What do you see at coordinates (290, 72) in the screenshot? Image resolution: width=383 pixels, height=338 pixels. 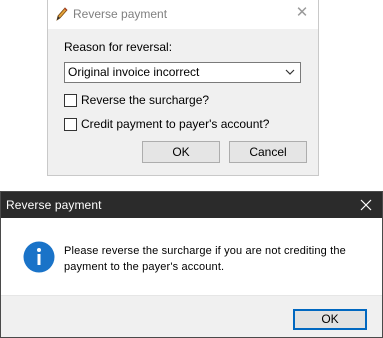 I see `chevron-down-icon` at bounding box center [290, 72].